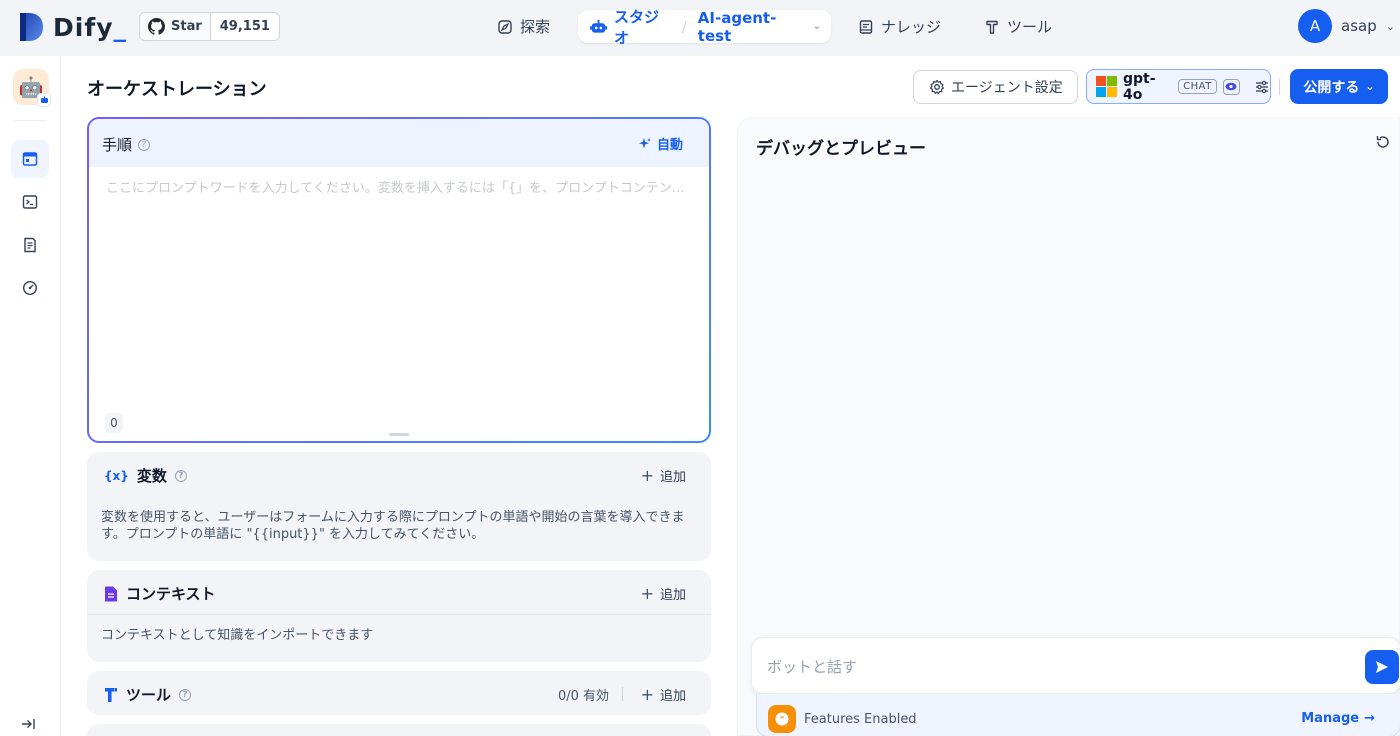 The width and height of the screenshot is (1400, 736). I want to click on sidebar-collapse-button, so click(28, 726).